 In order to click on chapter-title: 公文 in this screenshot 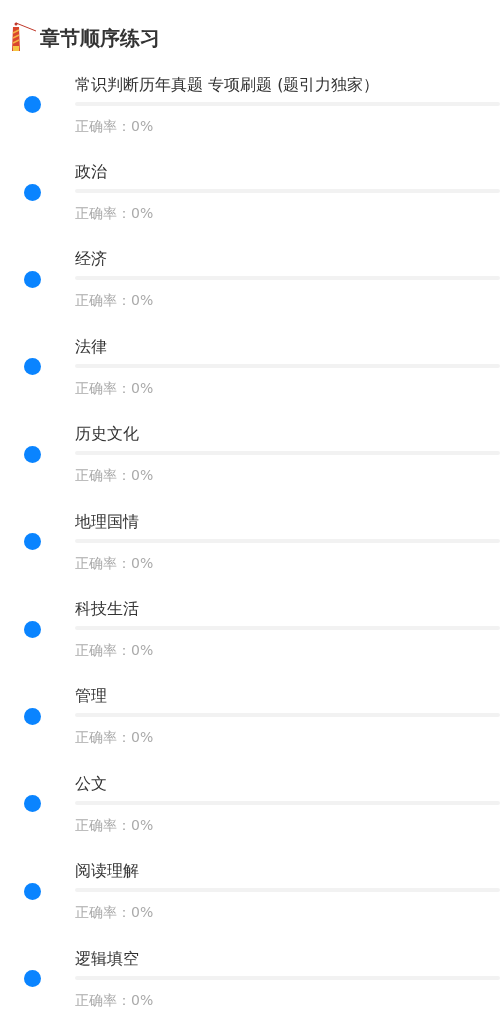, I will do `click(287, 783)`.